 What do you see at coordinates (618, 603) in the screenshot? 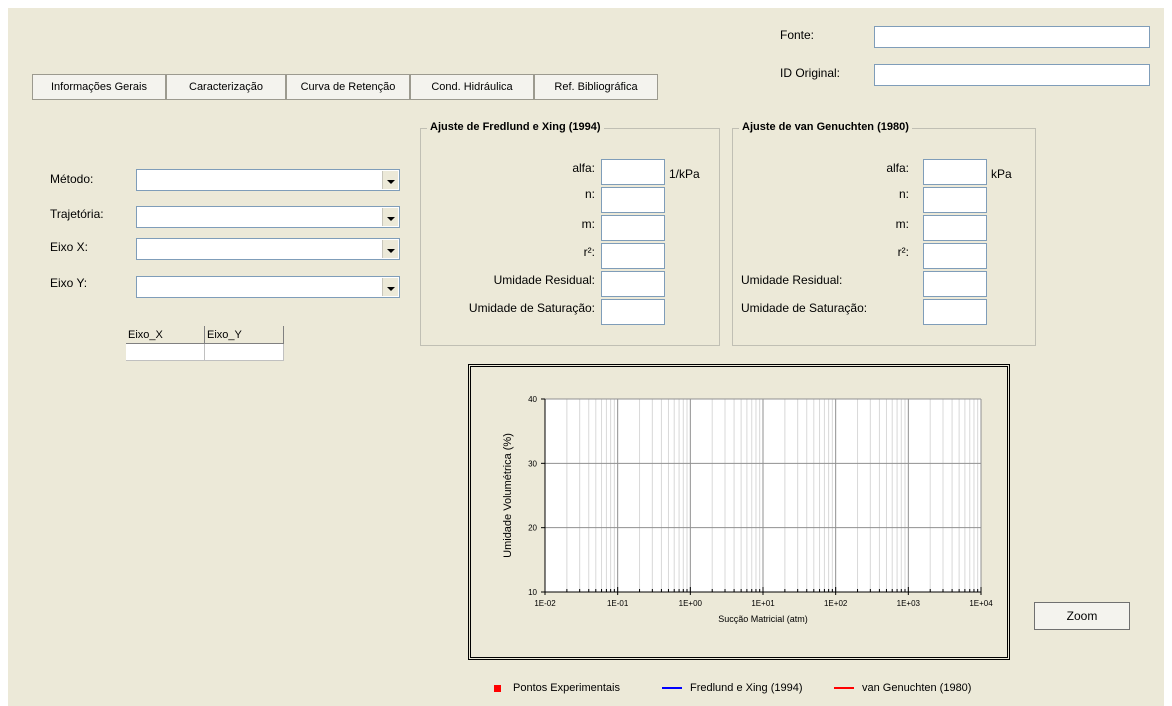
I see `x-tick-label: 1E-01` at bounding box center [618, 603].